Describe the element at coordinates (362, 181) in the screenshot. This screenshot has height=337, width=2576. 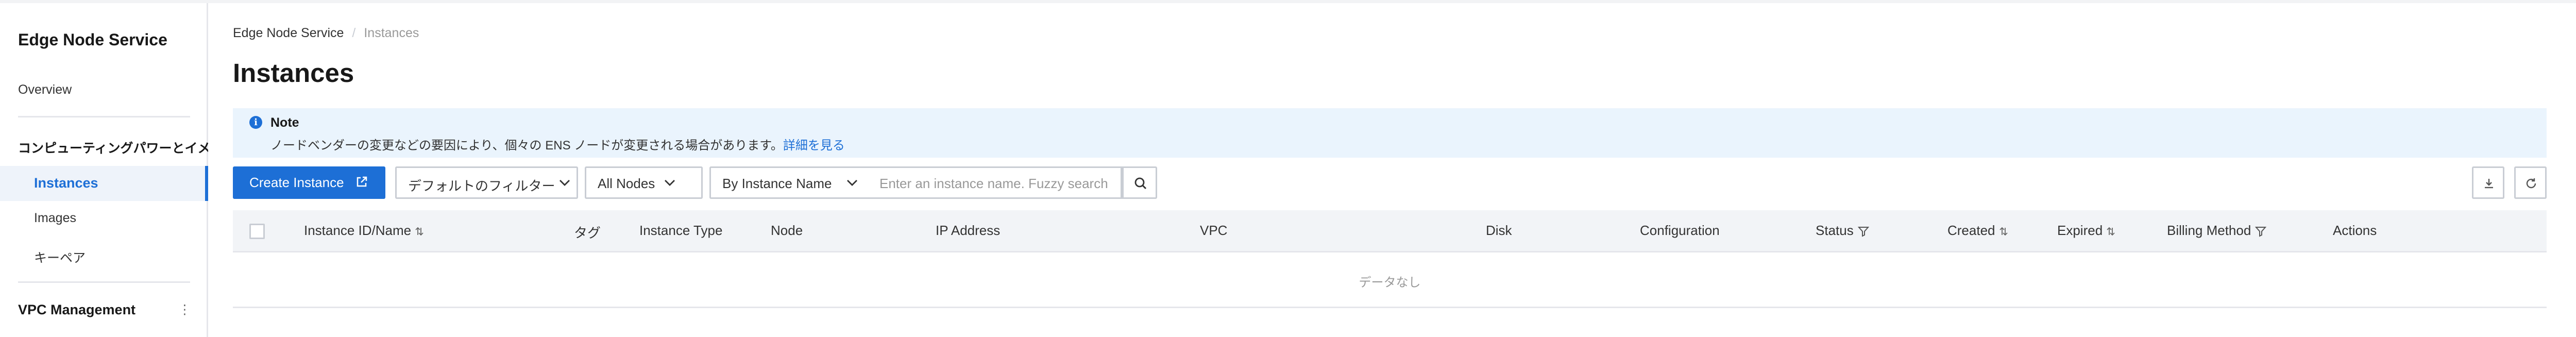
I see `external-link-icon` at that location.